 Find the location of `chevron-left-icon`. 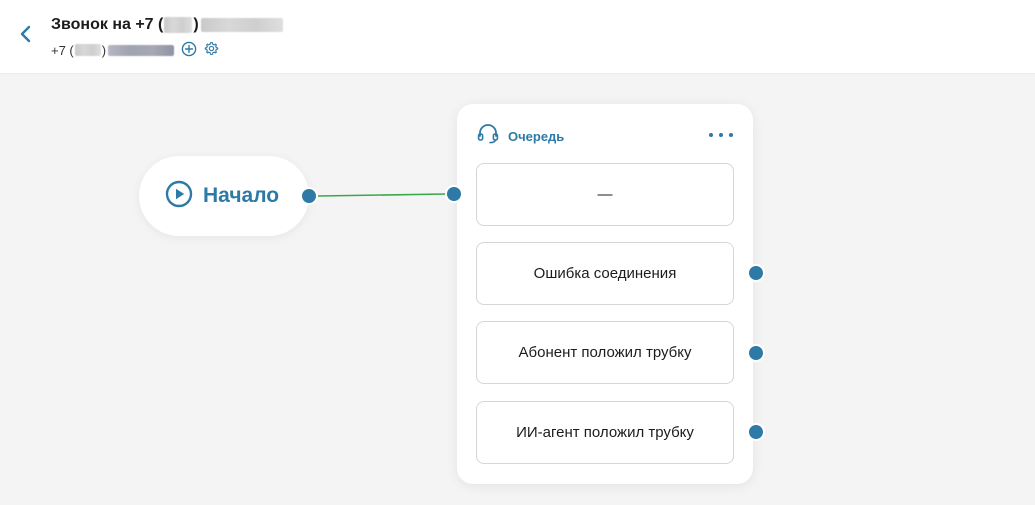

chevron-left-icon is located at coordinates (26, 36).